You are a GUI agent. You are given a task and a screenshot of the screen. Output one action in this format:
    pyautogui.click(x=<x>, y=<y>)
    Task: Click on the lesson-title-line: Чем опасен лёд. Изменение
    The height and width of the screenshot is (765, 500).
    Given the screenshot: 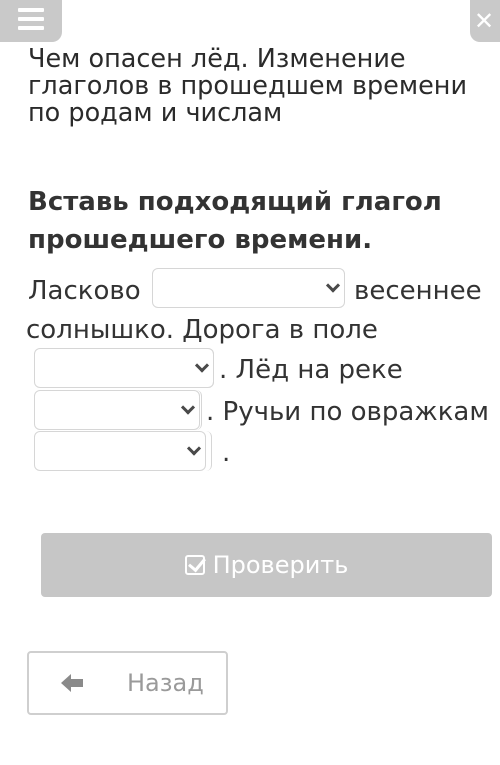 What is the action you would take?
    pyautogui.click(x=217, y=59)
    